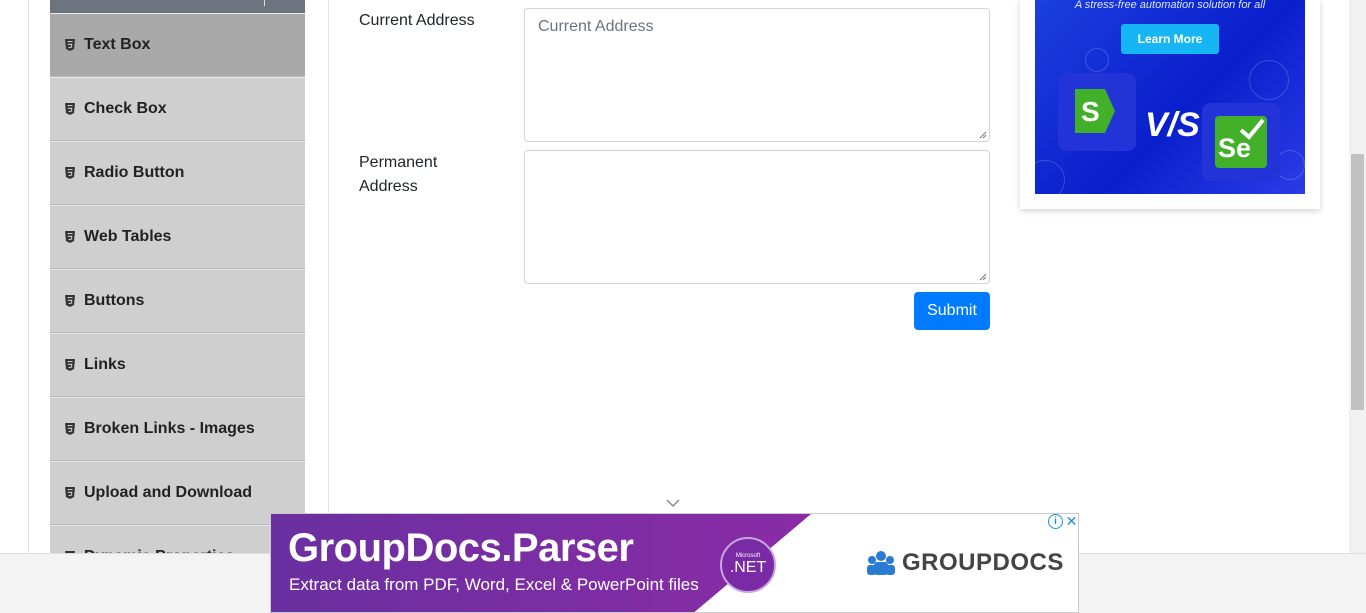 The image size is (1366, 613). Describe the element at coordinates (169, 428) in the screenshot. I see `sidebar-item-label: Broken Links - Images` at that location.